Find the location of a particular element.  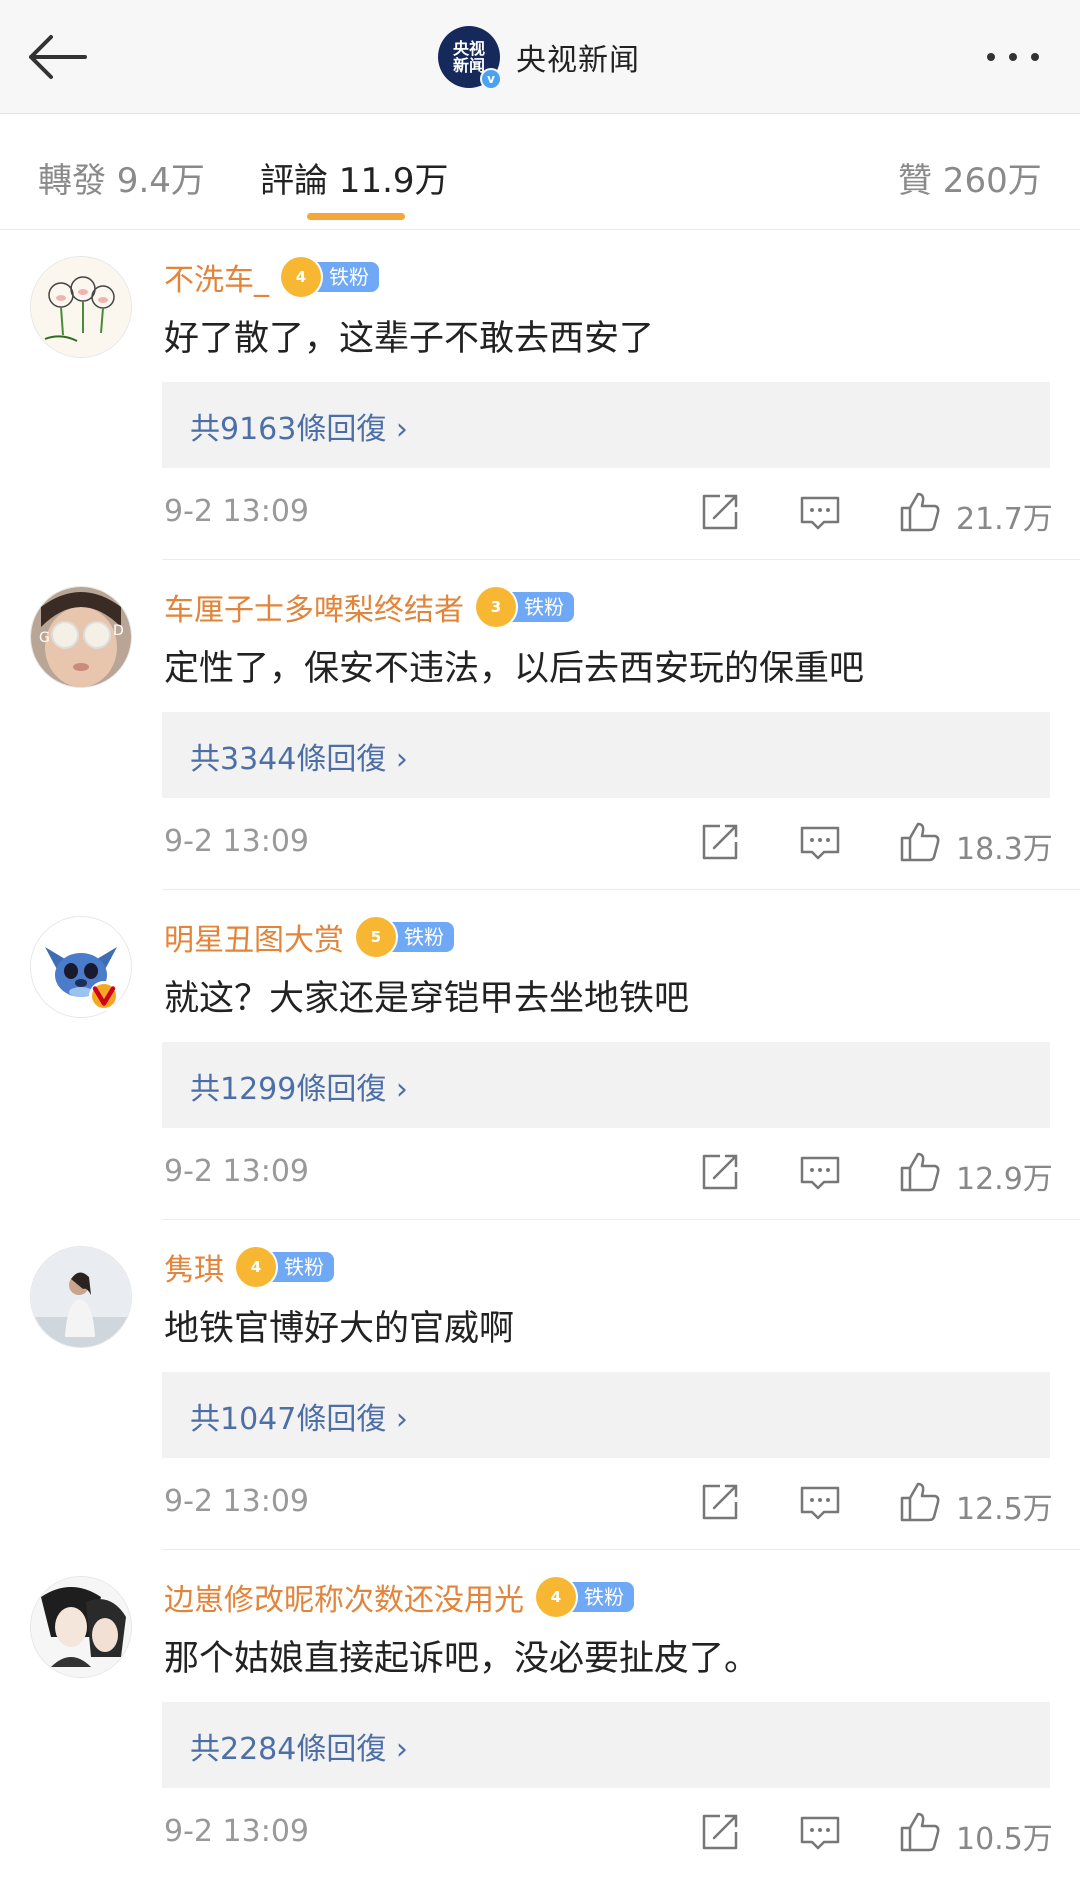

comment-text: 定性了，保安不违法，以后去西安玩的保重吧 is located at coordinates (514, 669).